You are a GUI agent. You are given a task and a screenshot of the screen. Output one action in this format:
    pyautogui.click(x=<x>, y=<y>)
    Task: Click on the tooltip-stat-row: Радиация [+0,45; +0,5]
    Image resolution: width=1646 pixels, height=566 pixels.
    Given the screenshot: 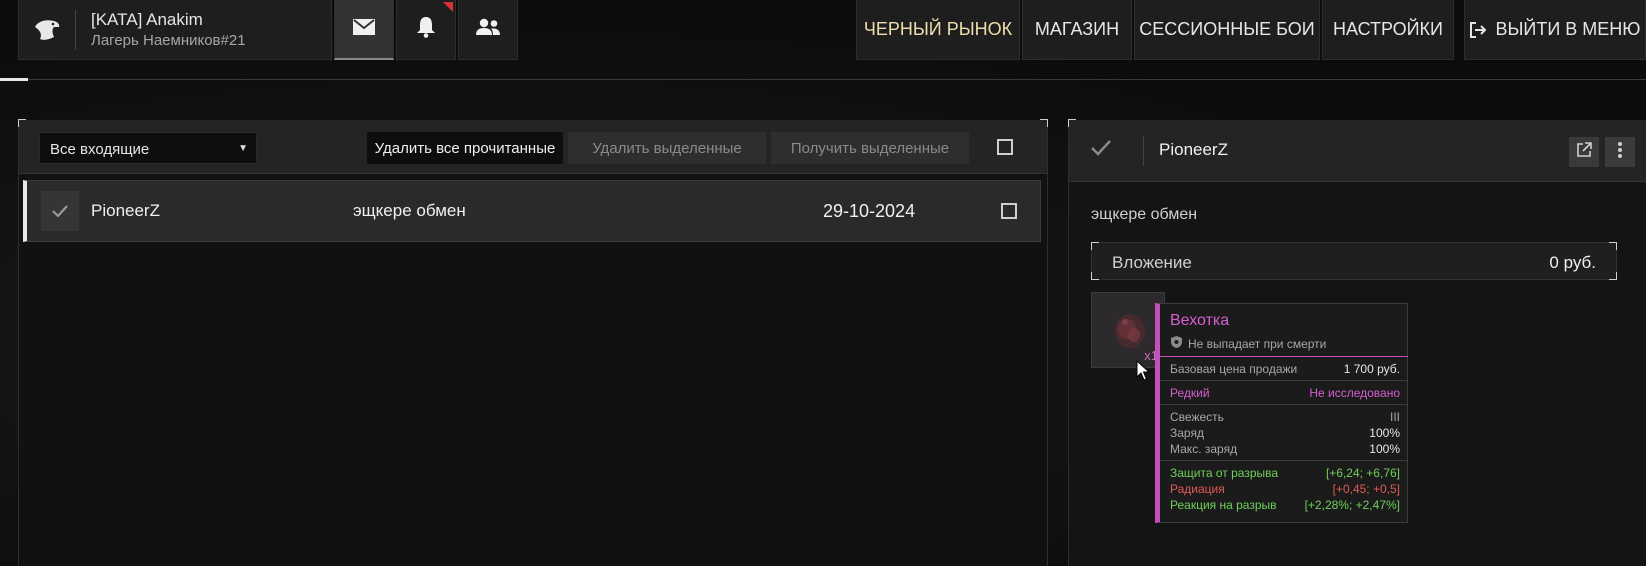 What is the action you would take?
    pyautogui.click(x=1285, y=489)
    